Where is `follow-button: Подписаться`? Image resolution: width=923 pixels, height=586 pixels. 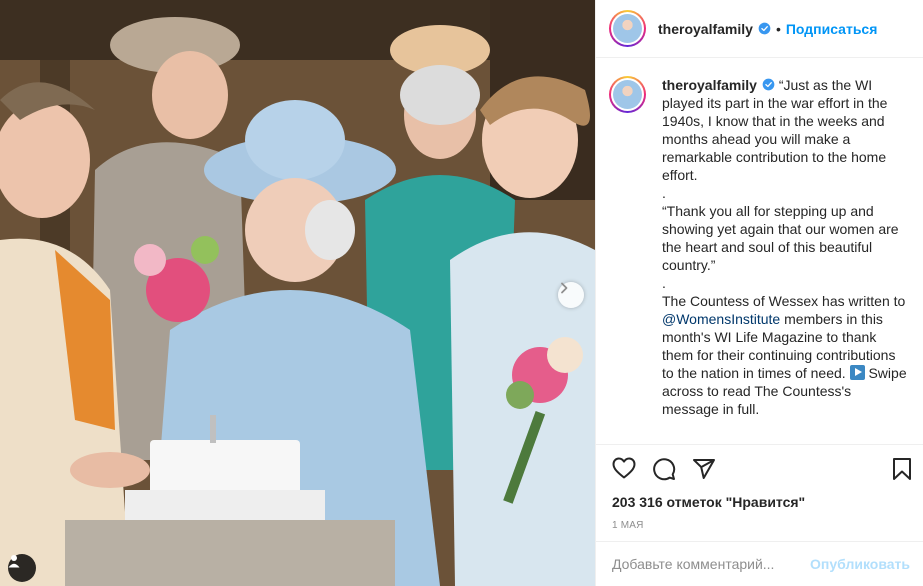
follow-button: Подписаться is located at coordinates (832, 29).